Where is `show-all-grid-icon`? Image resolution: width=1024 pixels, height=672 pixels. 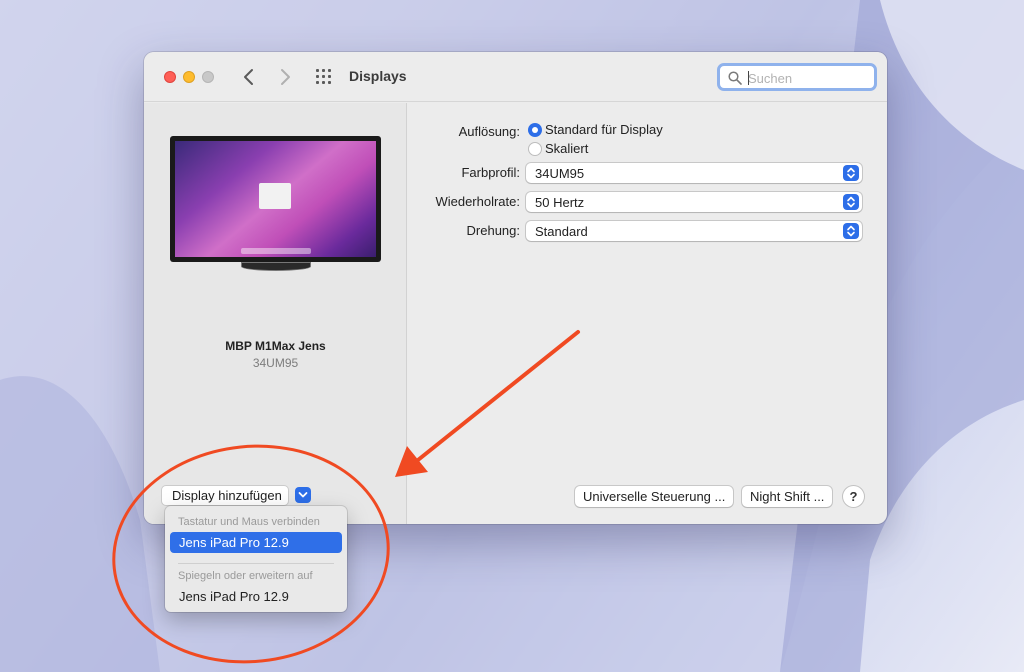 show-all-grid-icon is located at coordinates (324, 77).